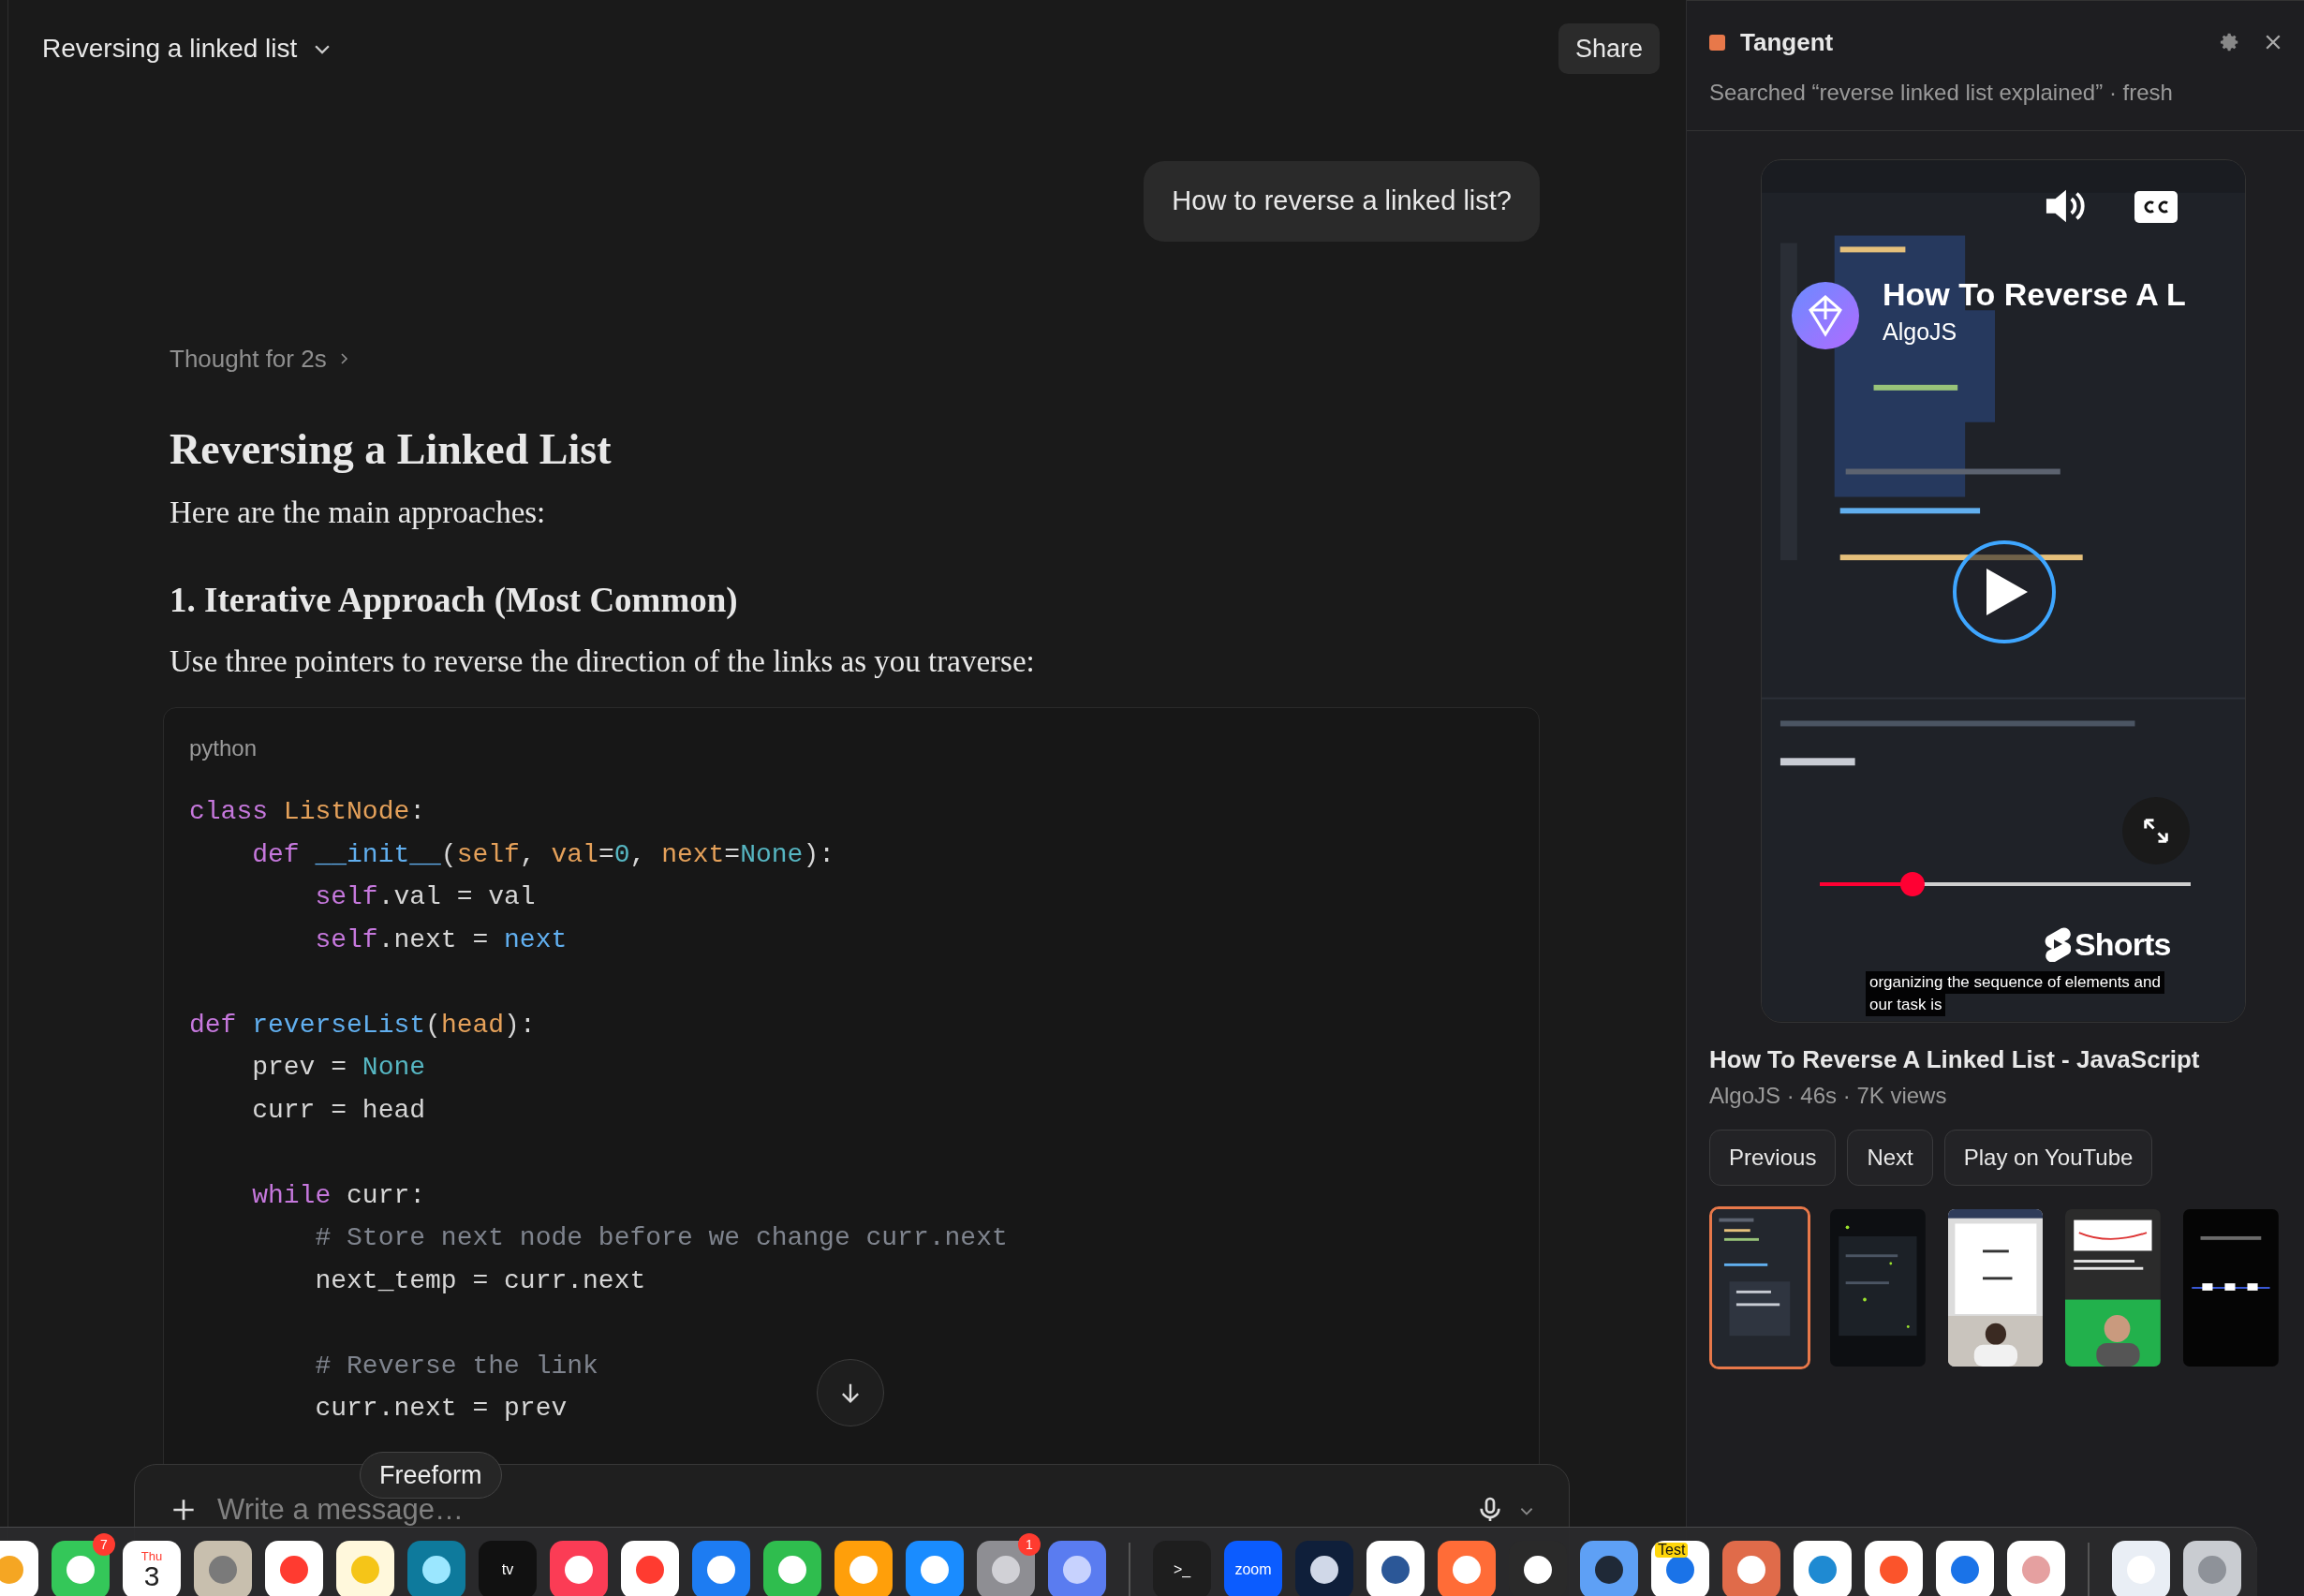 The height and width of the screenshot is (1596, 2304). I want to click on code-line: class ListNode:, so click(307, 812).